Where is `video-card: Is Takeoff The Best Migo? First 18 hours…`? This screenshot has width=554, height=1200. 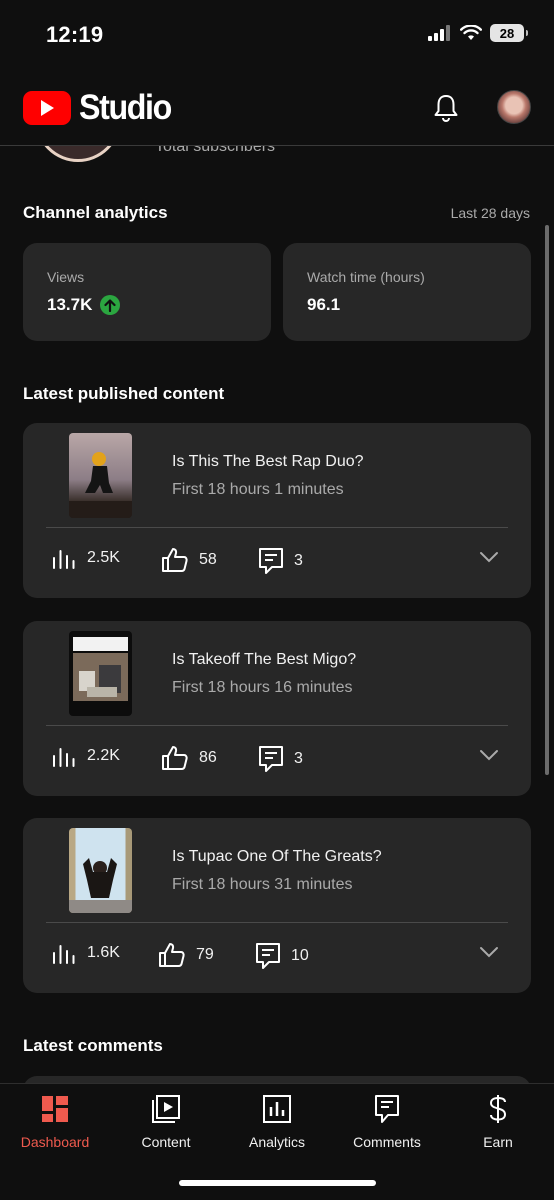
video-card: Is Takeoff The Best Migo? First 18 hours… is located at coordinates (277, 708).